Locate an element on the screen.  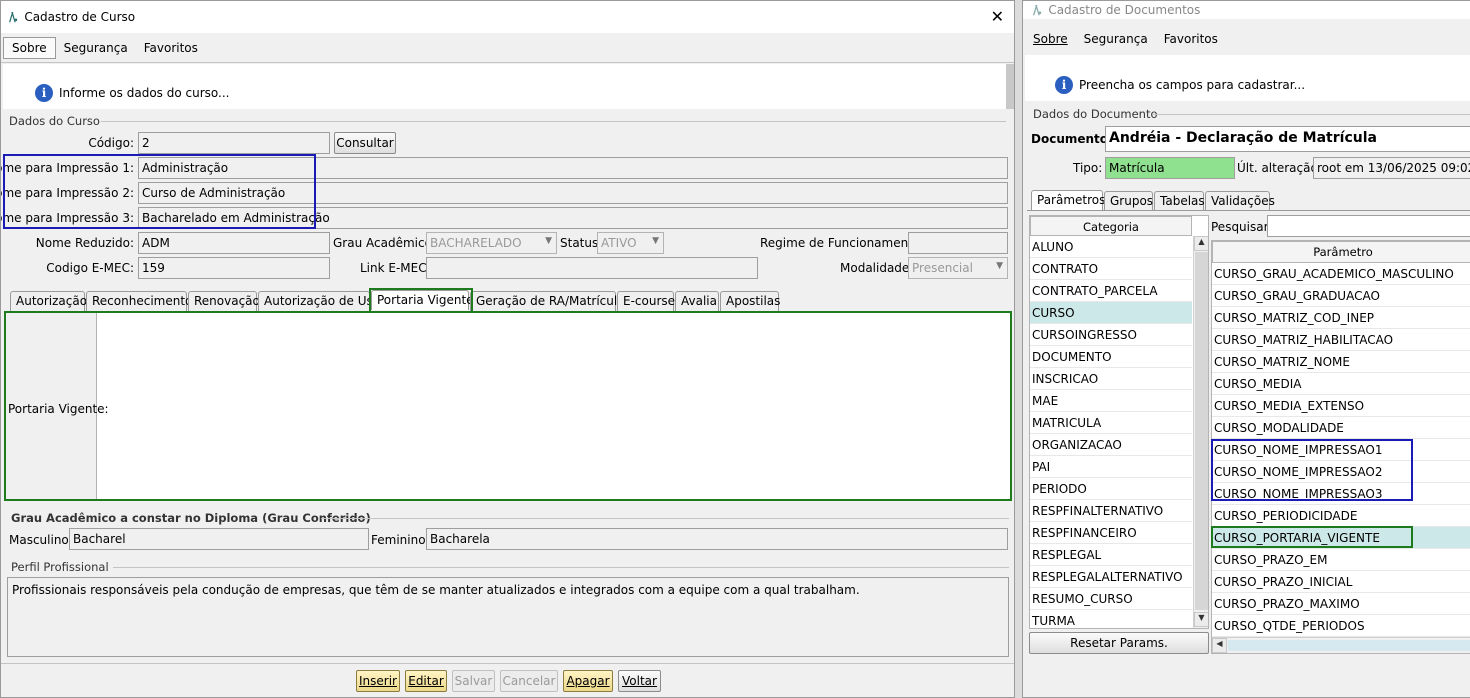
parametro-item: CURSO_PRAZO_MAXIMO is located at coordinates (1341, 604).